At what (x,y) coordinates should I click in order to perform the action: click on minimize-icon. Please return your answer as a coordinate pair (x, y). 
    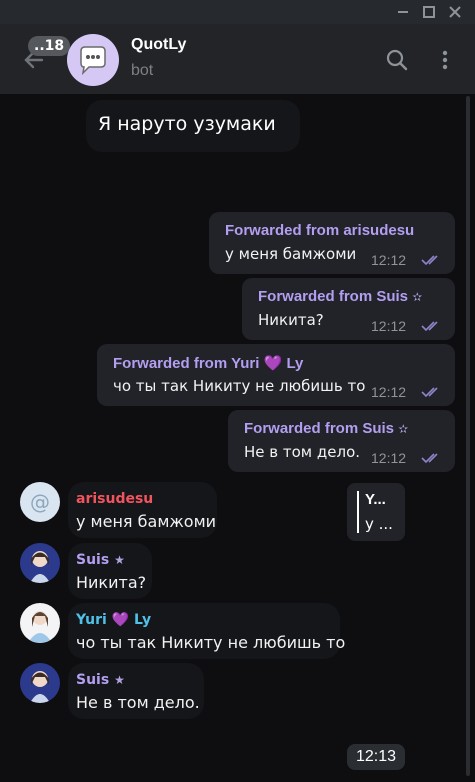
    Looking at the image, I should click on (403, 12).